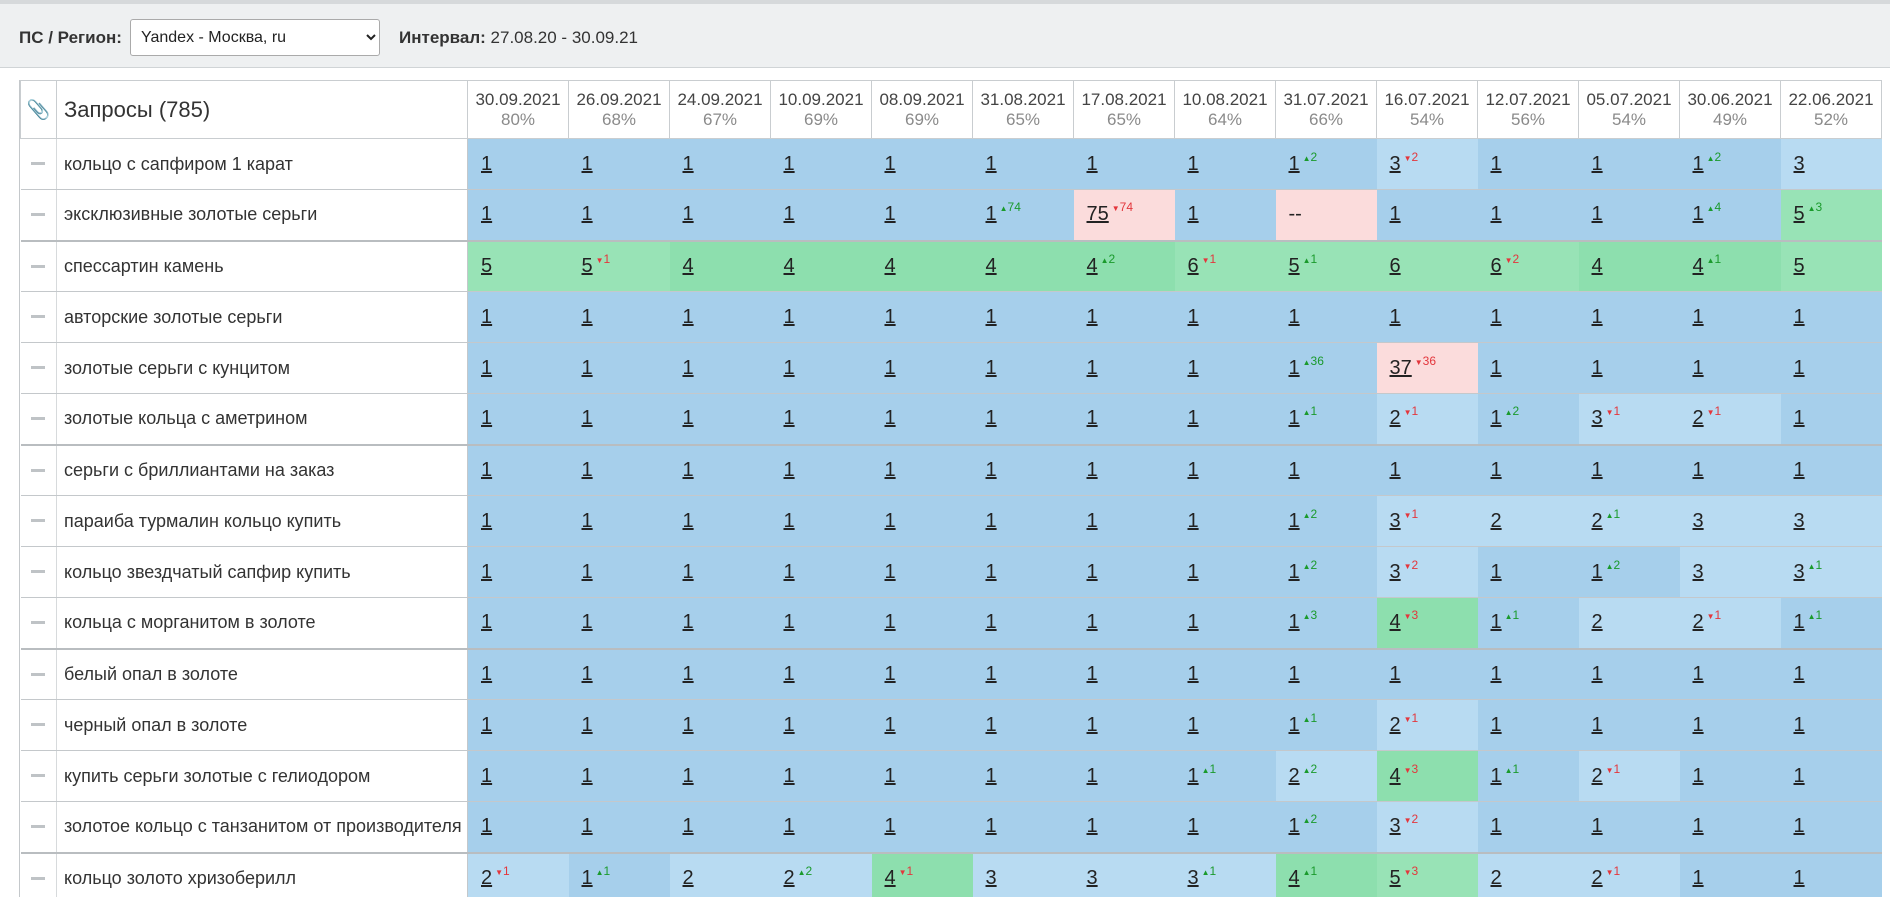 The image size is (1890, 897). Describe the element at coordinates (1528, 109) in the screenshot. I see `date-column-header: 12.07.2021 56%` at that location.